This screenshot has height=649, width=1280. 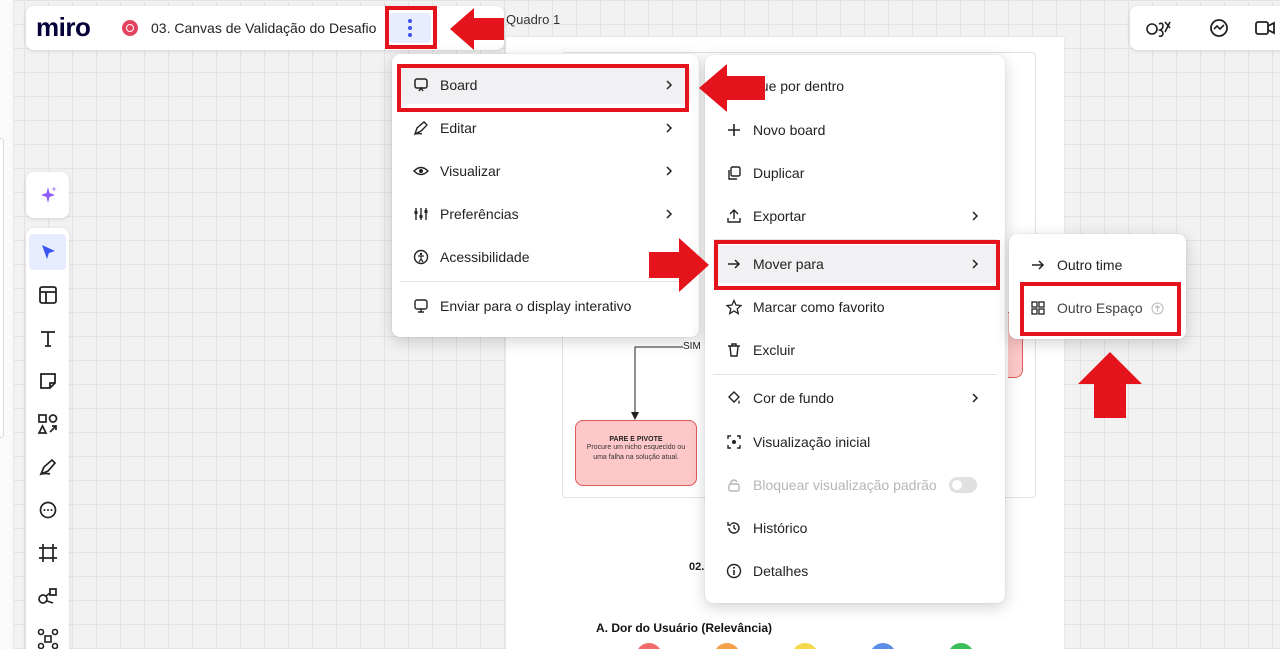 What do you see at coordinates (684, 628) in the screenshot?
I see `section-title: A. Dor do Usuário (Relevância)` at bounding box center [684, 628].